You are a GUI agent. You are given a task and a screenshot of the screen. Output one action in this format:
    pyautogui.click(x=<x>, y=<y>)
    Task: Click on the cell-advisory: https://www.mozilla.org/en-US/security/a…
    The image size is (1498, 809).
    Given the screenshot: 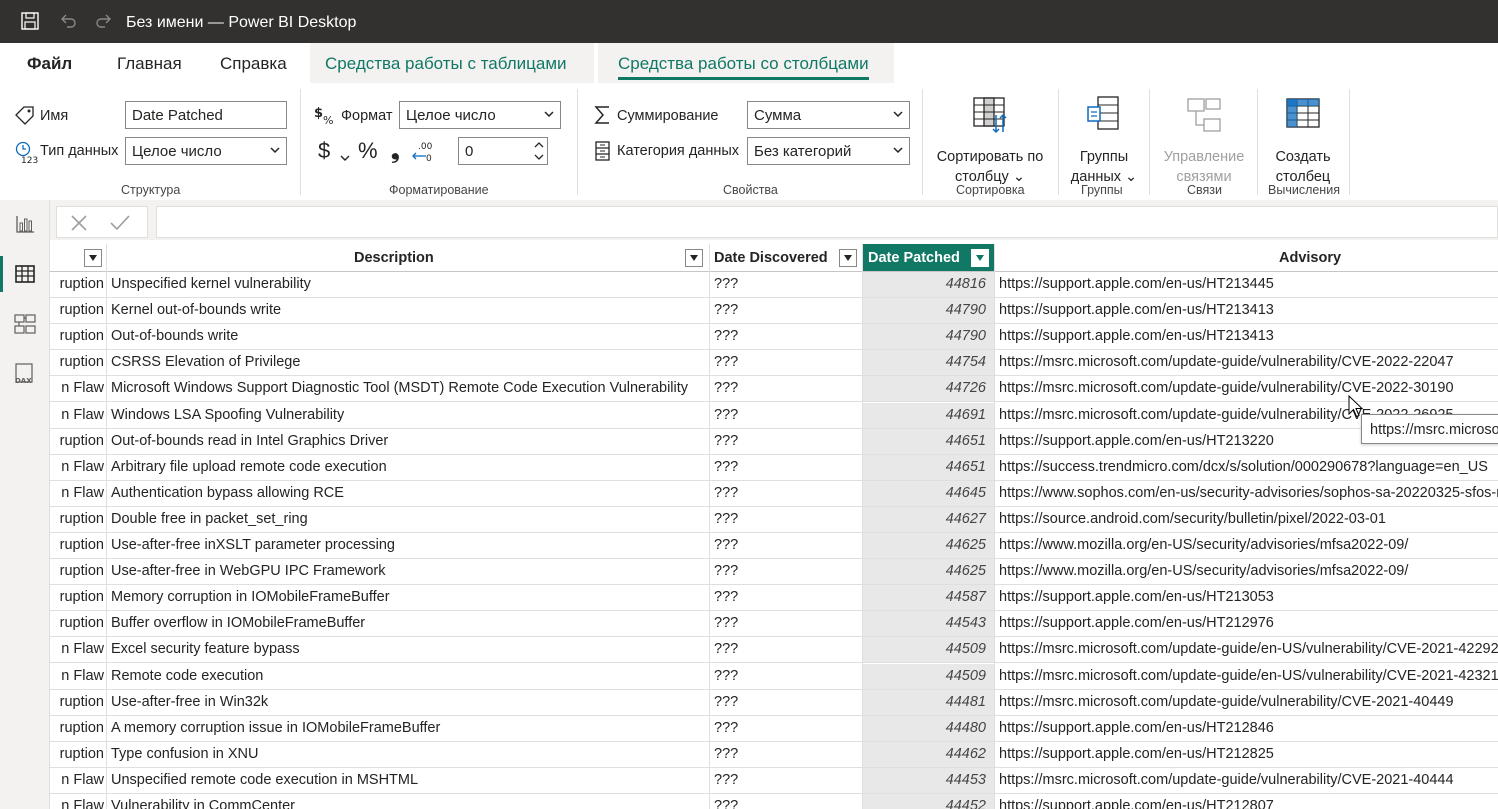 What is the action you would take?
    pyautogui.click(x=1248, y=545)
    